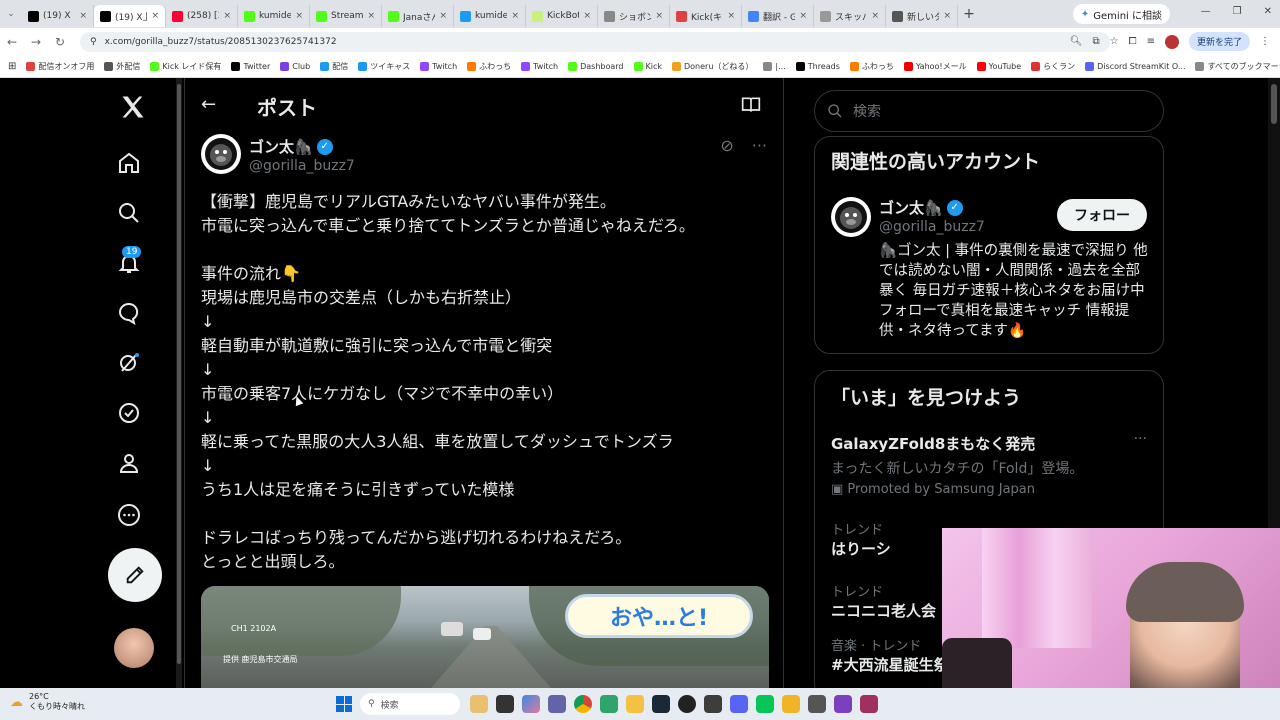  What do you see at coordinates (208, 104) in the screenshot?
I see `back-arrow-icon: ←` at bounding box center [208, 104].